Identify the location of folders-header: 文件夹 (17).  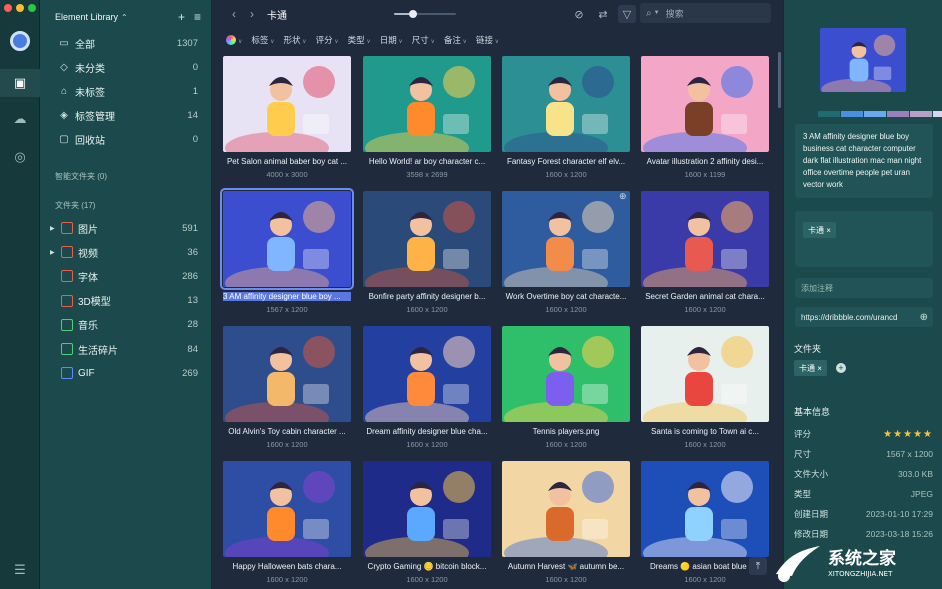
(75, 205).